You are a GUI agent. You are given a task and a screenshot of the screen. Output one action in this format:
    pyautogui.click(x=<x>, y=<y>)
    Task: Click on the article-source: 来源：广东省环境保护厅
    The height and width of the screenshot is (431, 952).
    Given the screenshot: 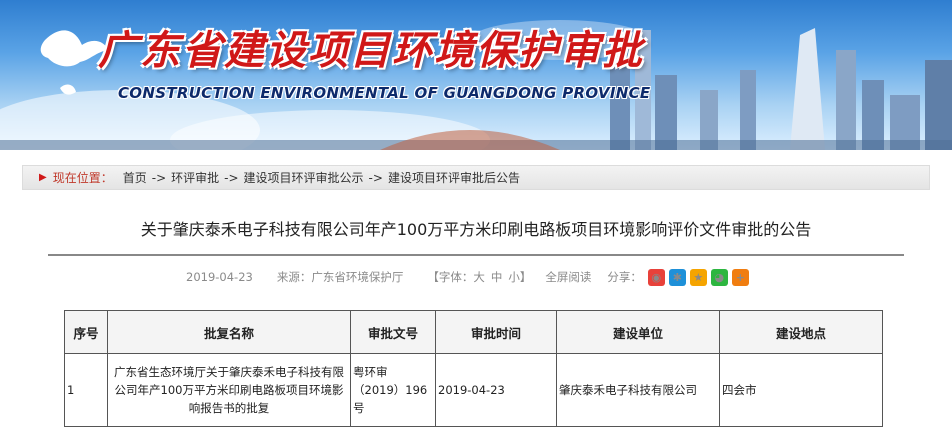 What is the action you would take?
    pyautogui.click(x=340, y=277)
    